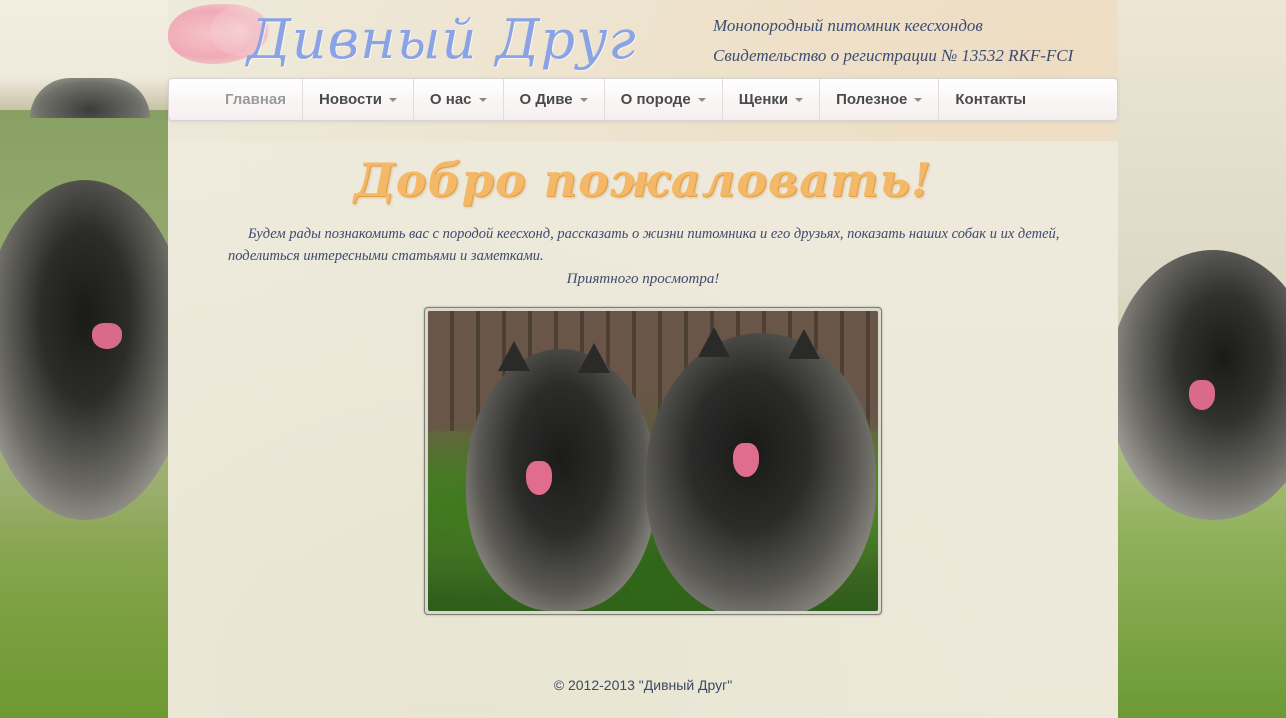  I want to click on nav-item-useful: Полезное, so click(880, 99).